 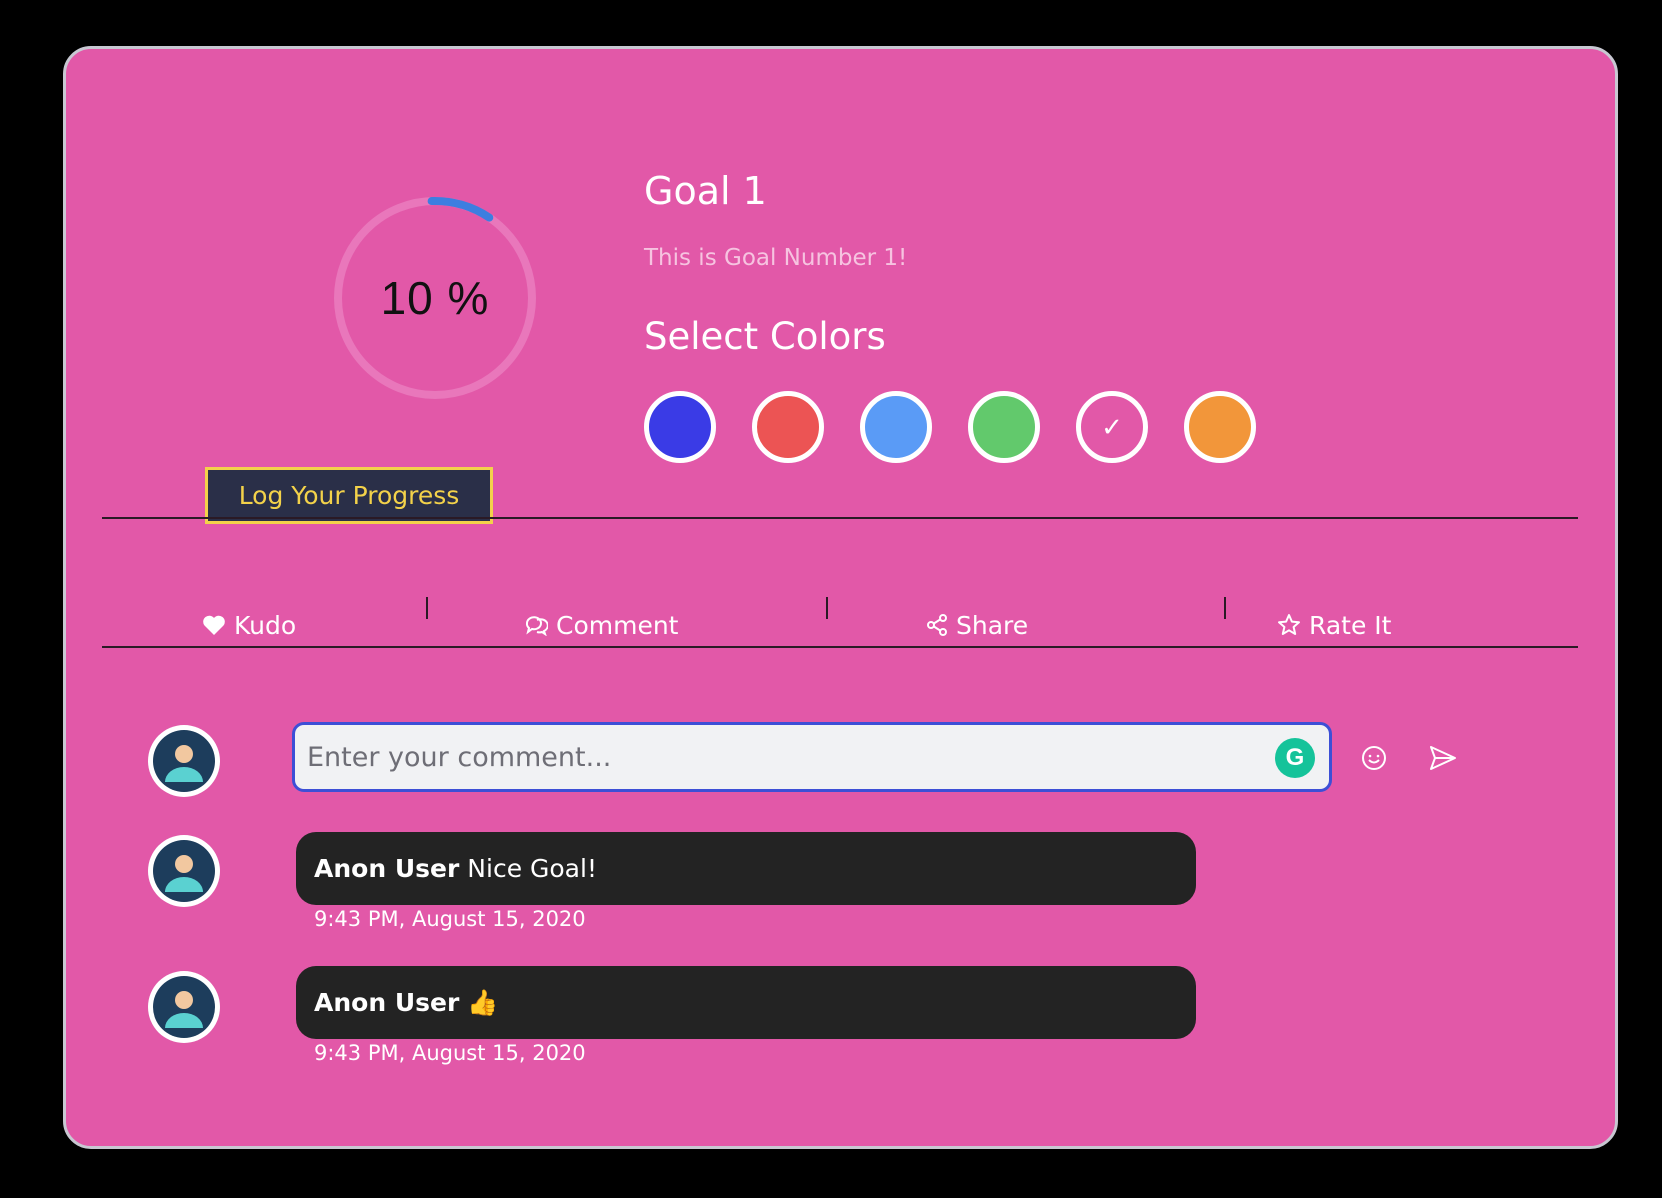 What do you see at coordinates (950, 427) in the screenshot?
I see `color-swatches: ✓` at bounding box center [950, 427].